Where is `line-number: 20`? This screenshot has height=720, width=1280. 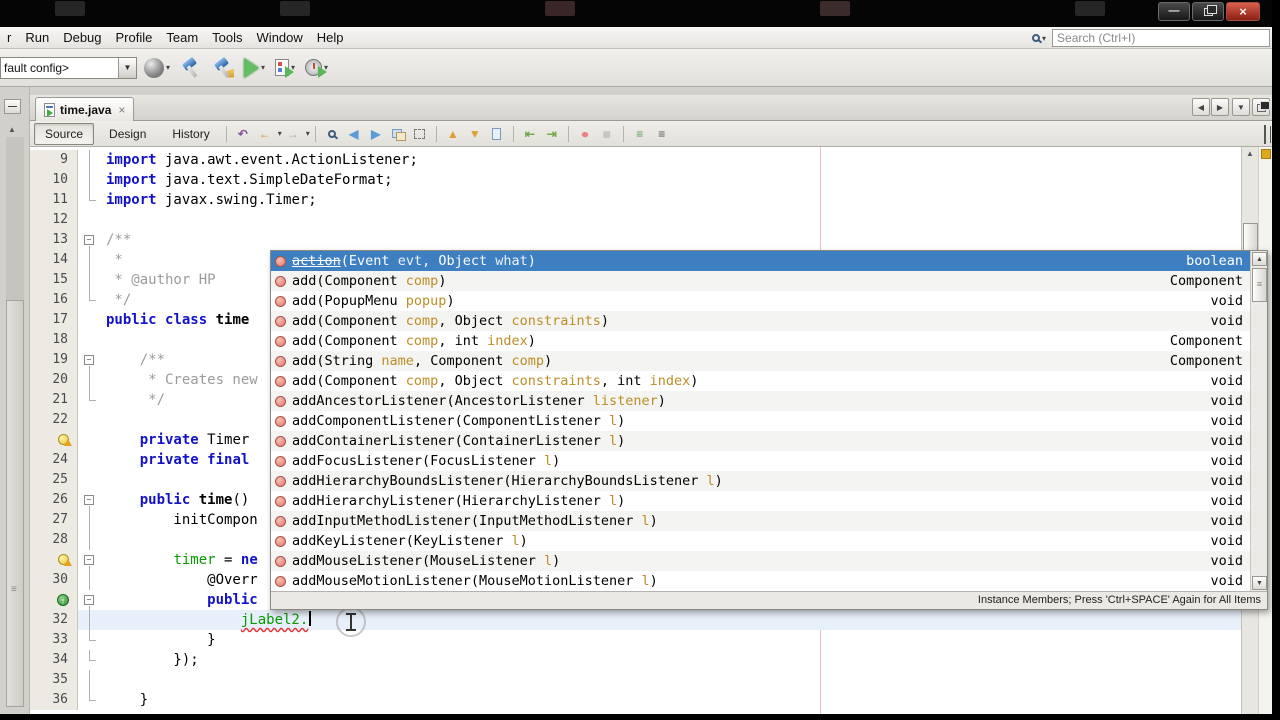
line-number: 20 is located at coordinates (54, 380).